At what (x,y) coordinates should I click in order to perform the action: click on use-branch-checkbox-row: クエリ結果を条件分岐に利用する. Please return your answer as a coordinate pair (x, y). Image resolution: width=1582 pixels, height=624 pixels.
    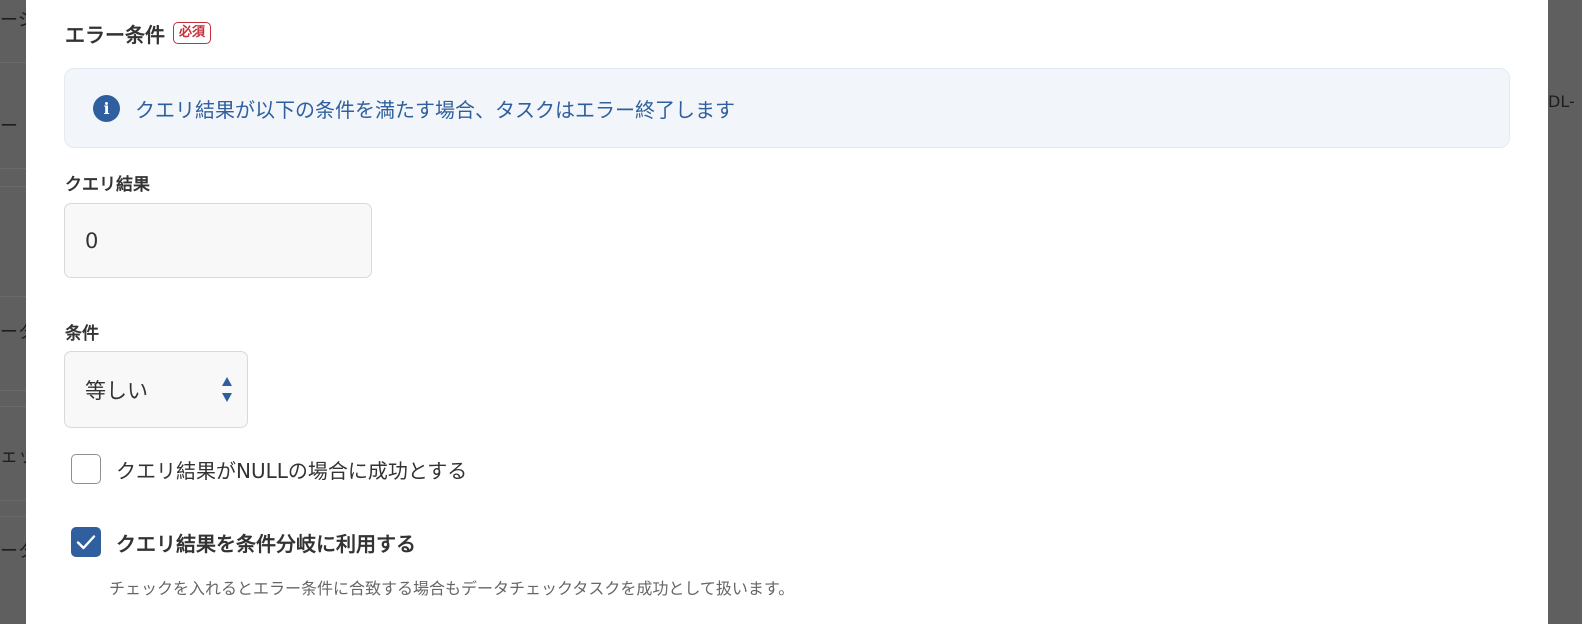
    Looking at the image, I should click on (243, 542).